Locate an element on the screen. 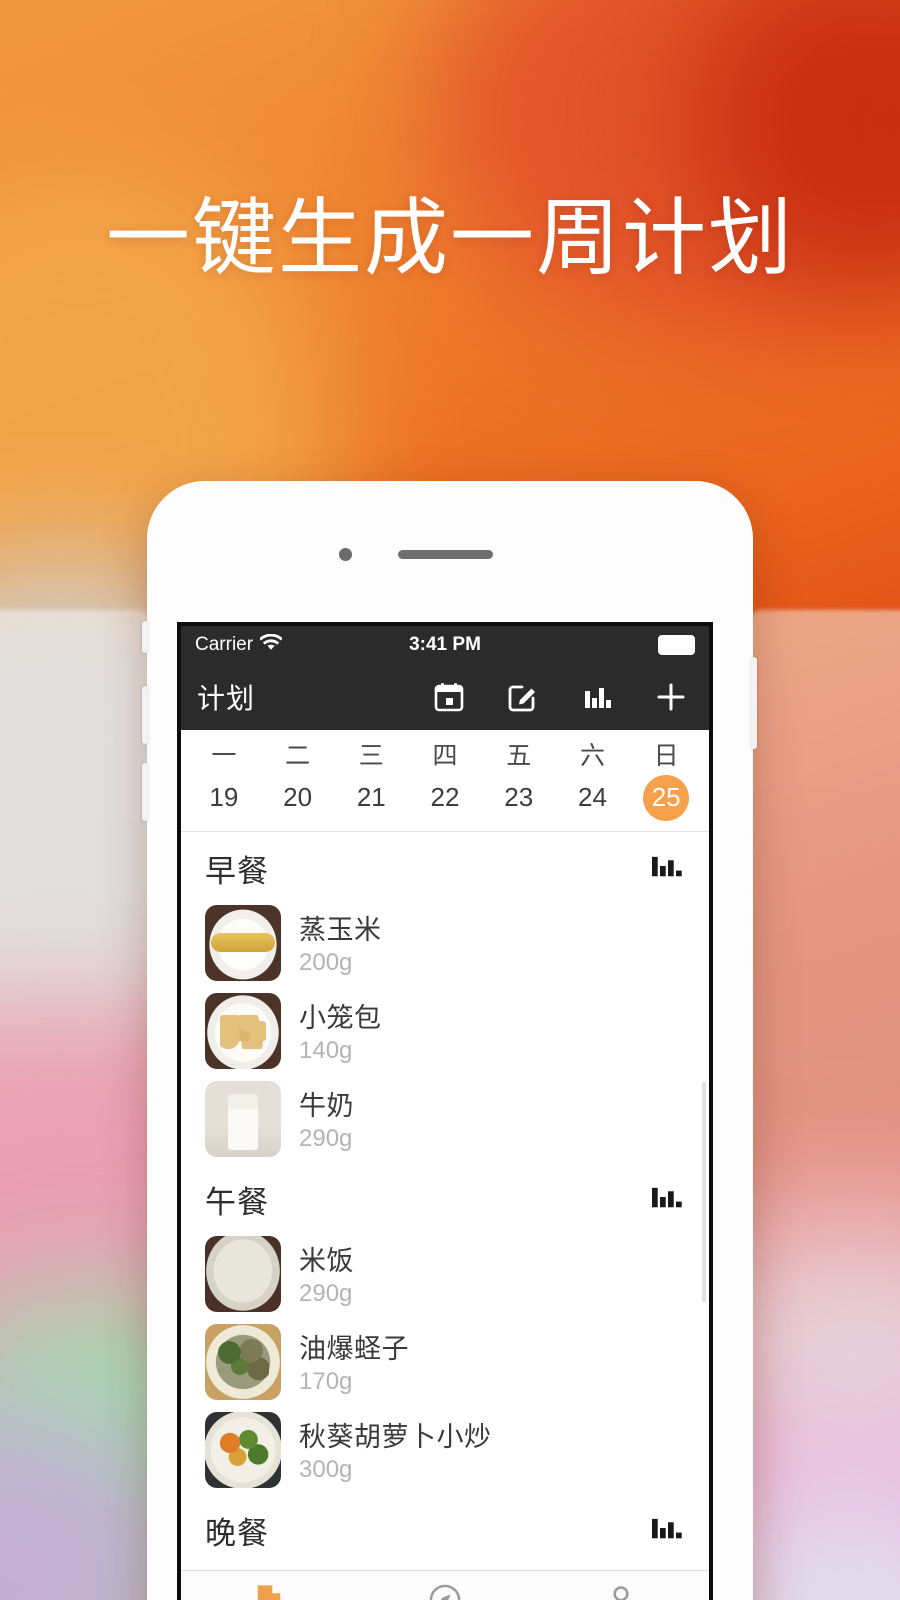 The width and height of the screenshot is (900, 1600). tab-bar: 计划 发现 is located at coordinates (445, 1585).